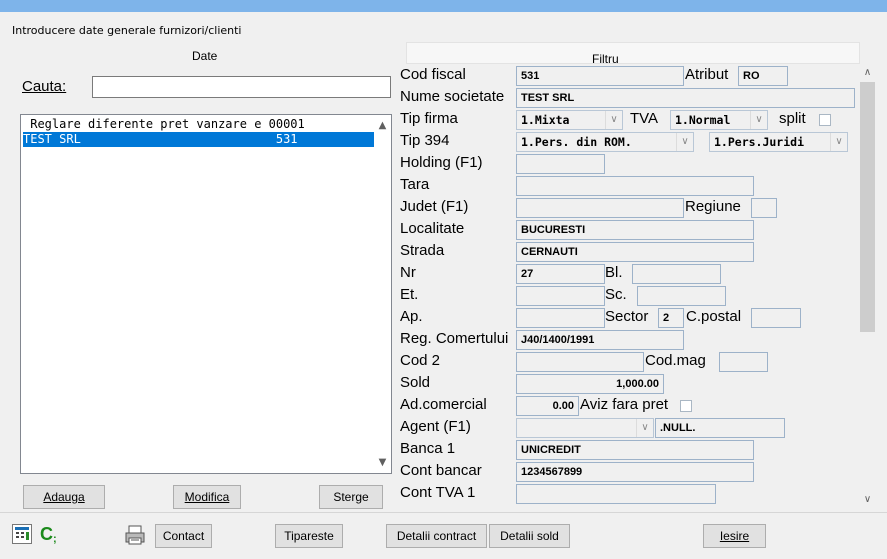 The width and height of the screenshot is (887, 559). What do you see at coordinates (763, 76) in the screenshot?
I see `atribut-field: RO` at bounding box center [763, 76].